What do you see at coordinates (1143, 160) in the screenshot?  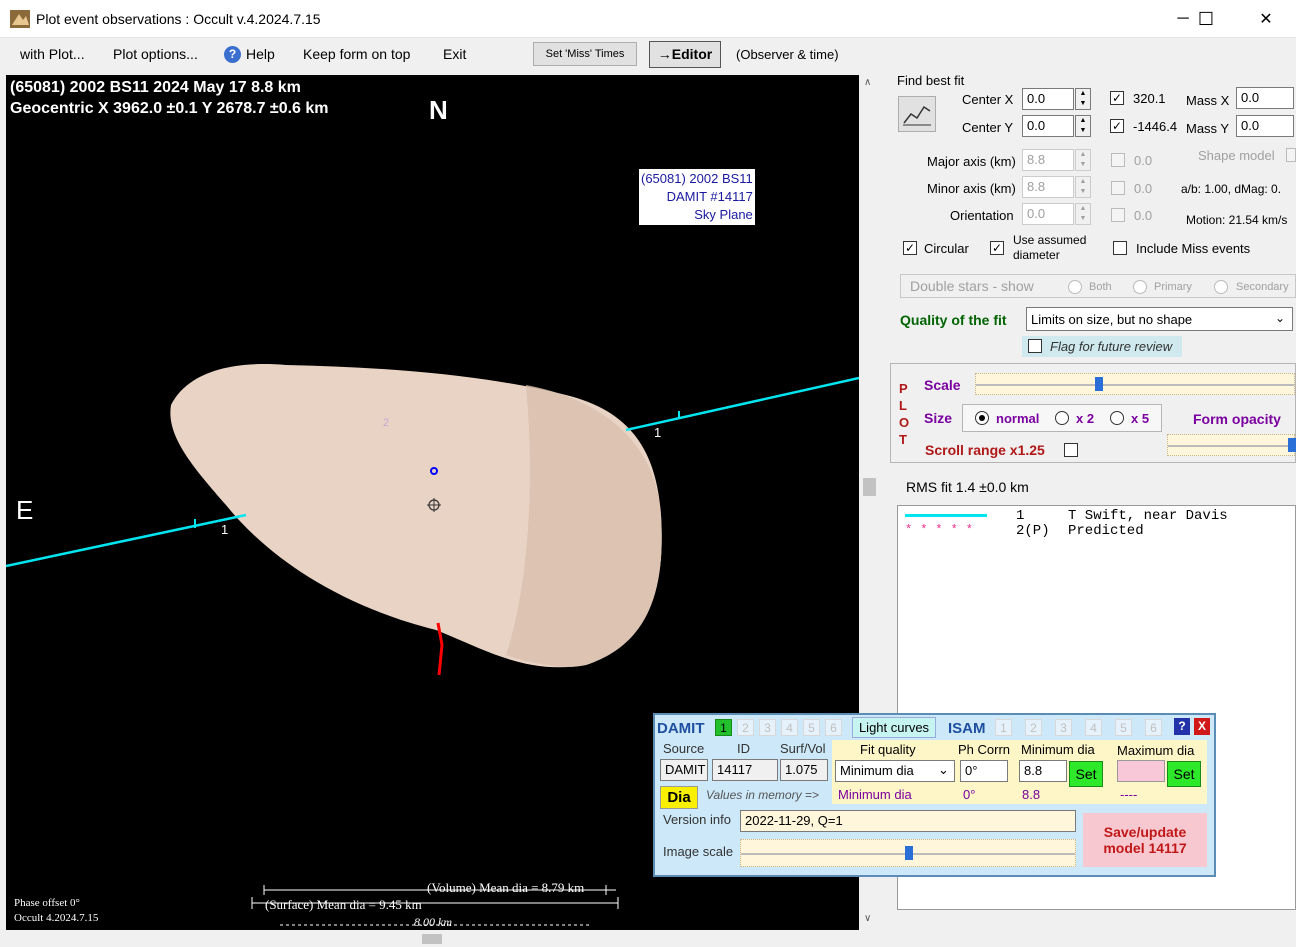 I see `major-axis-value: 0.0` at bounding box center [1143, 160].